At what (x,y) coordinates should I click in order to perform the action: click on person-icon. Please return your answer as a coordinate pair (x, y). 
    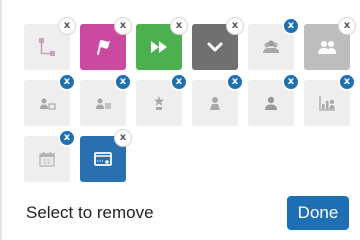
    Looking at the image, I should click on (215, 103).